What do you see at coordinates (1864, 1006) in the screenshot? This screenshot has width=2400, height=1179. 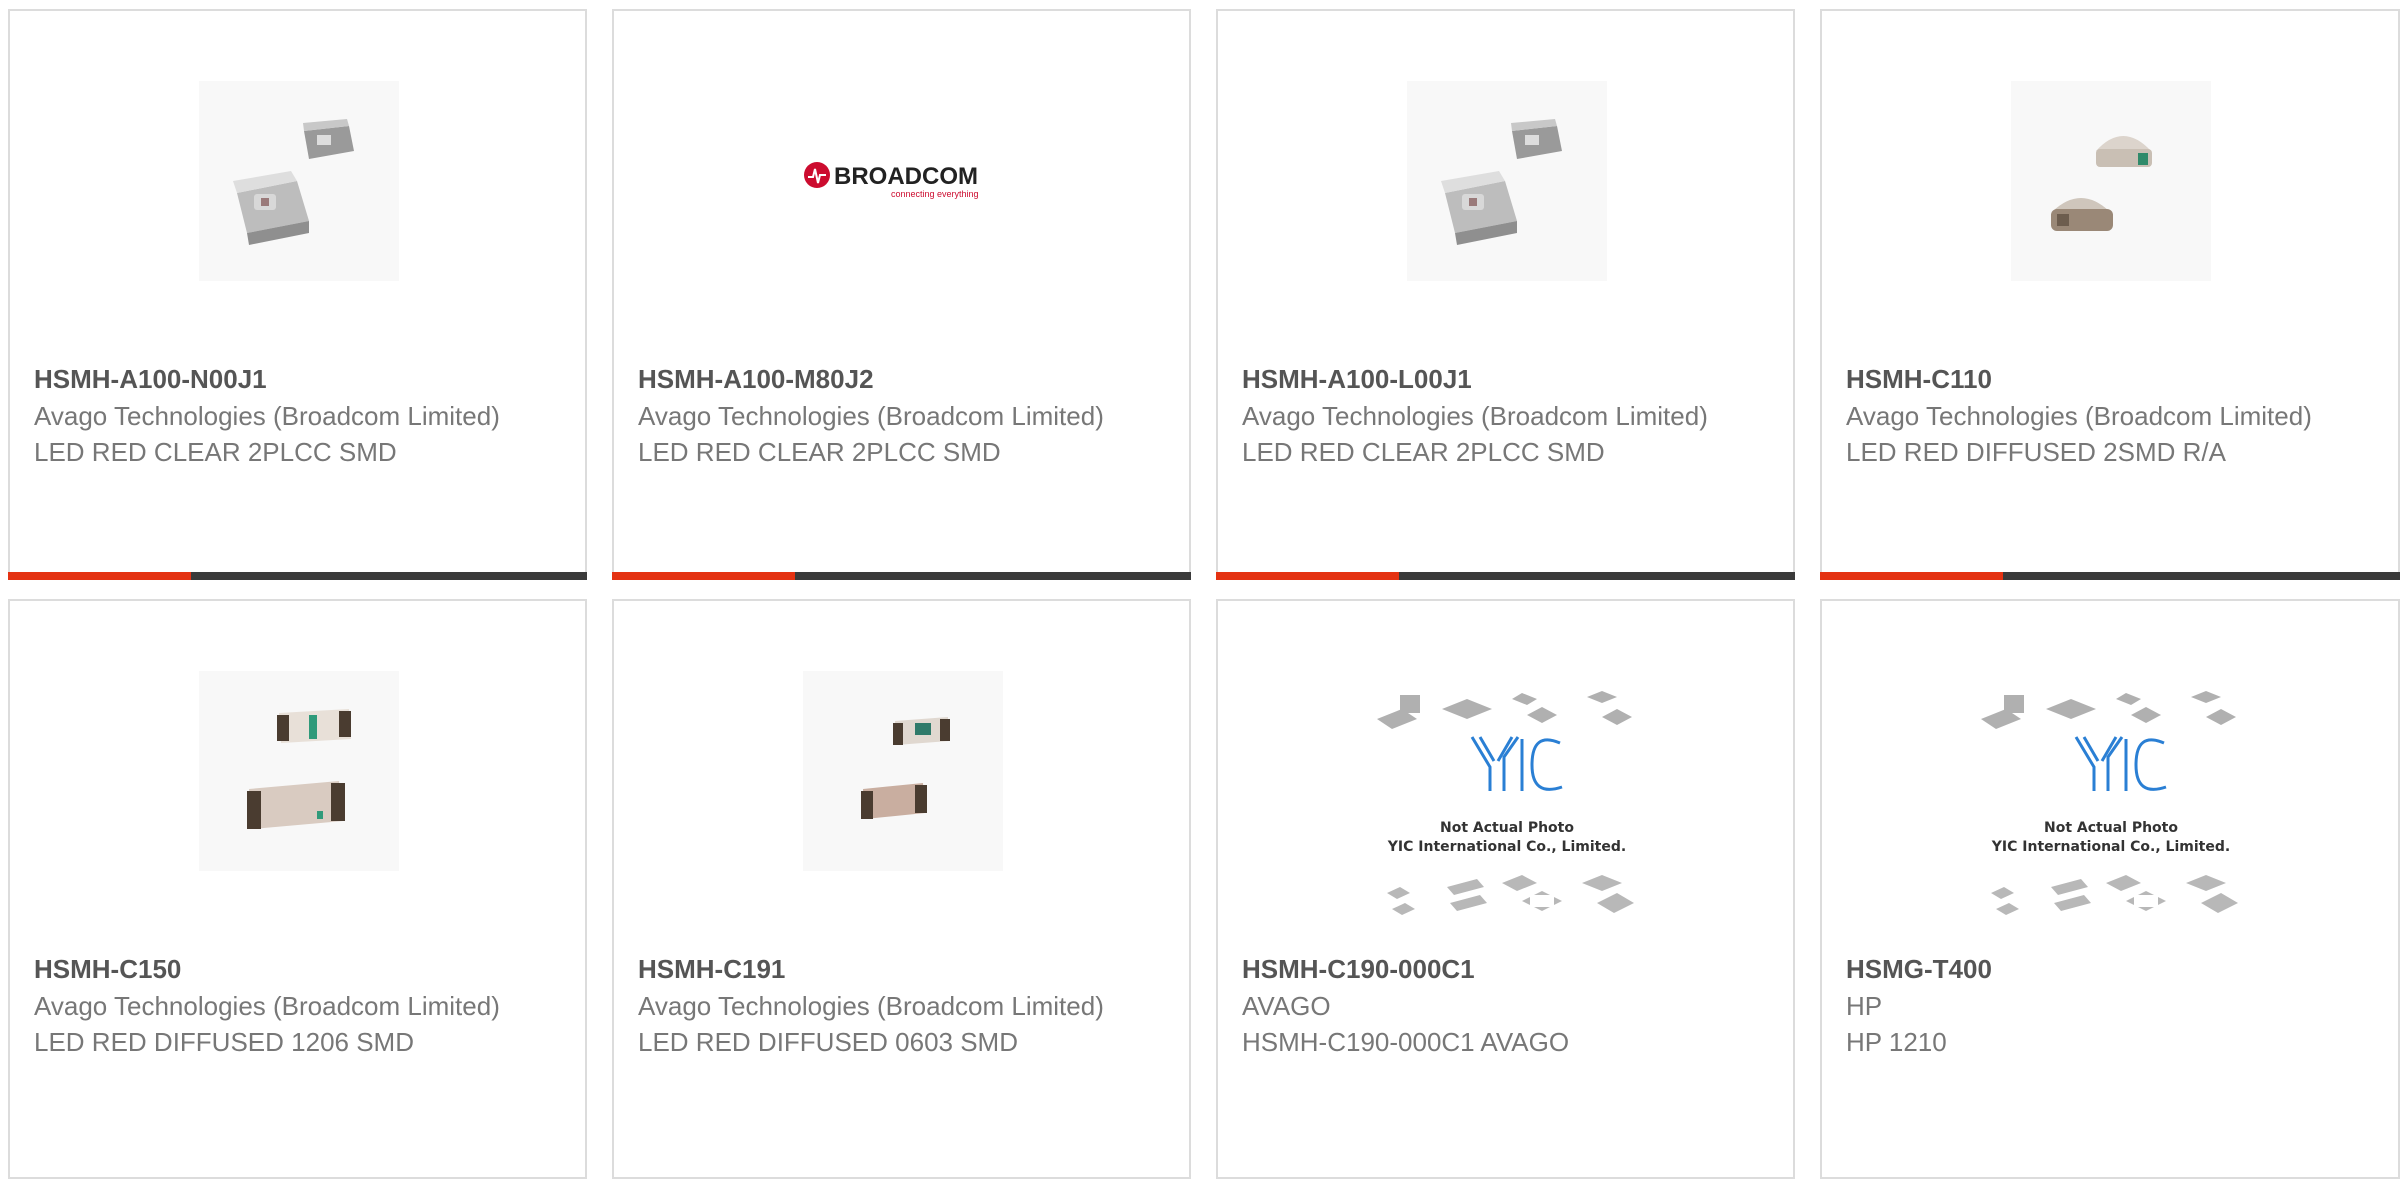 I see `manufacturer: HP` at bounding box center [1864, 1006].